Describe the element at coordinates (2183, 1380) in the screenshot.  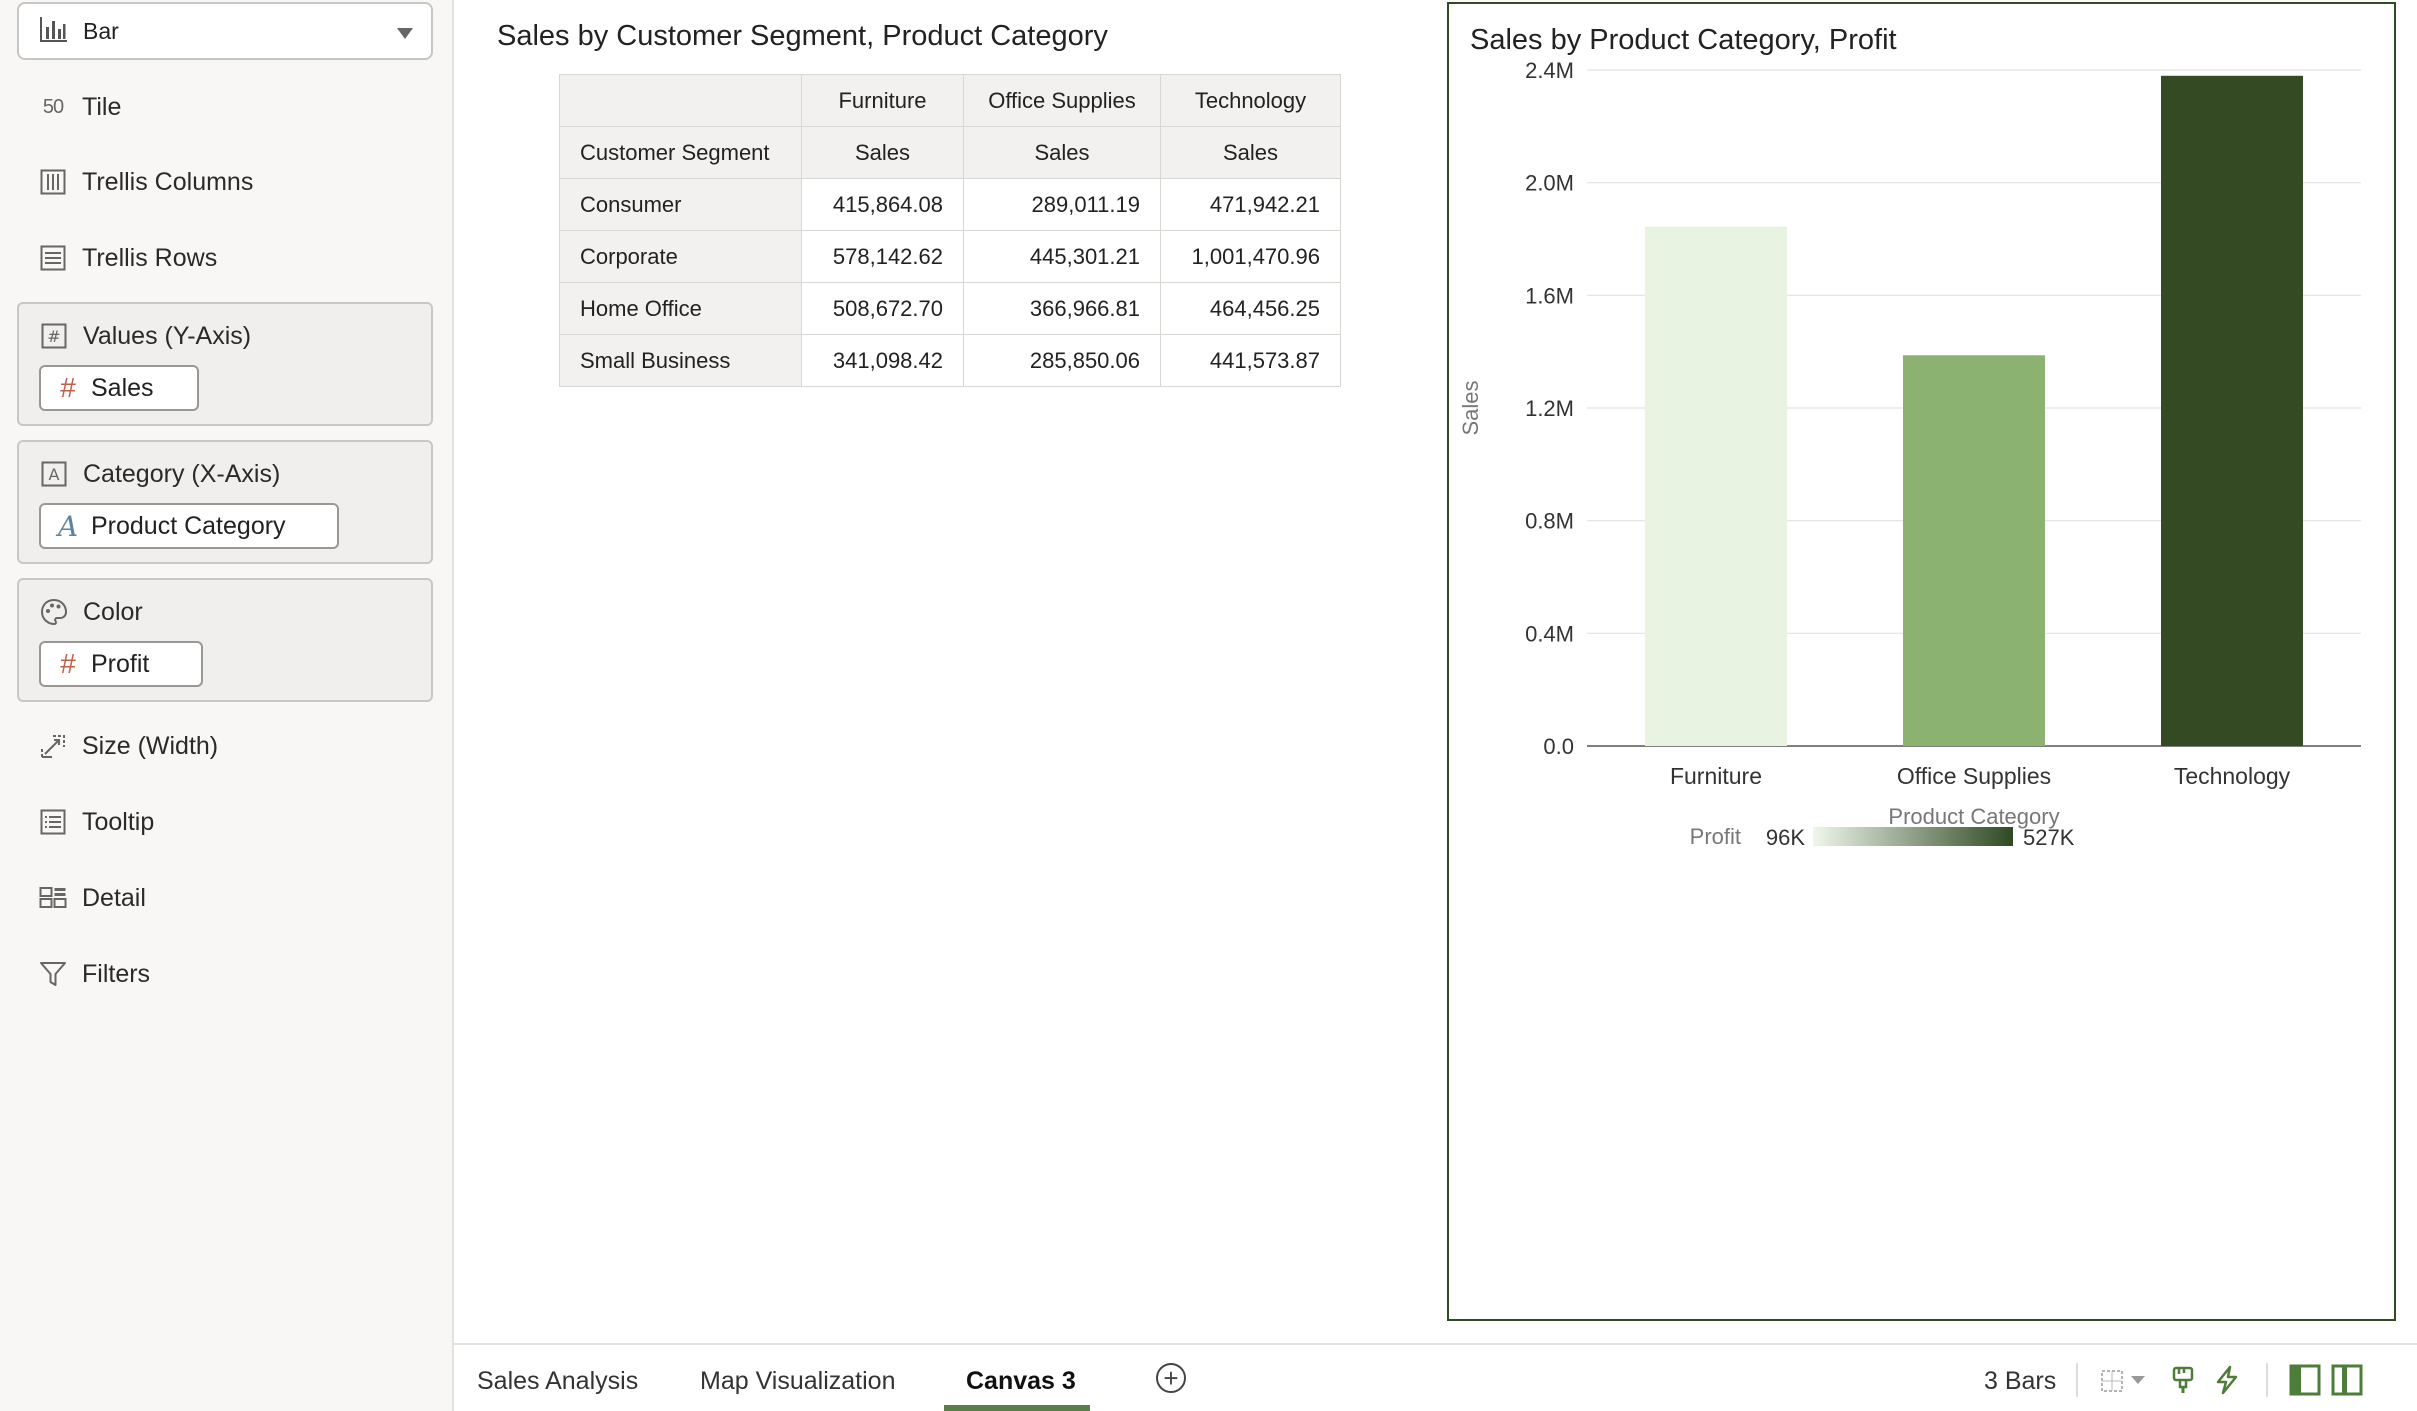
I see `brush-format-icon` at that location.